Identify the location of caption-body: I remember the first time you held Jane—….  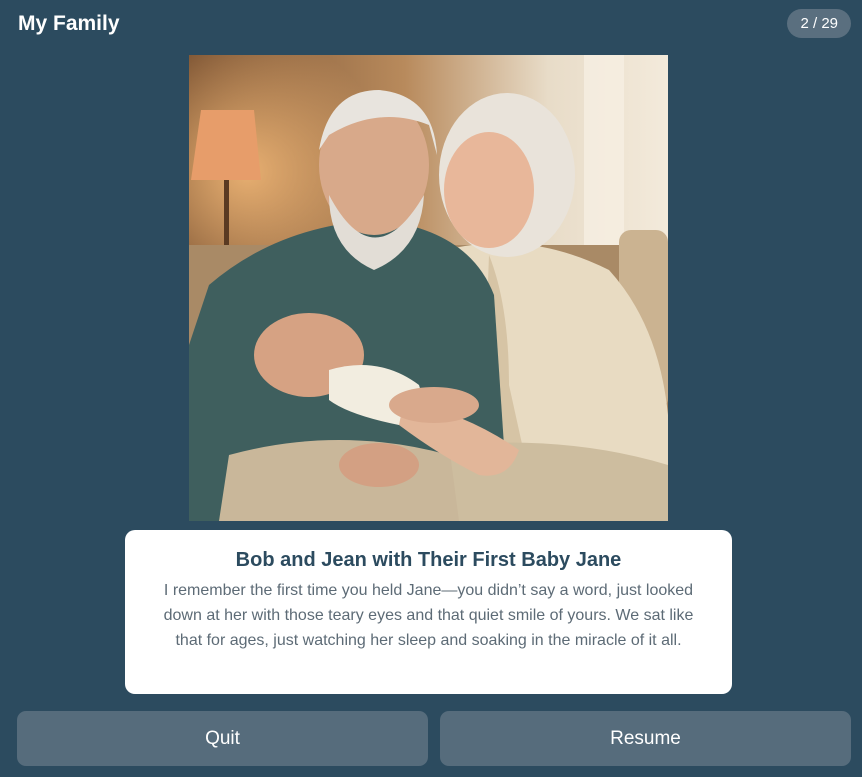
(428, 615).